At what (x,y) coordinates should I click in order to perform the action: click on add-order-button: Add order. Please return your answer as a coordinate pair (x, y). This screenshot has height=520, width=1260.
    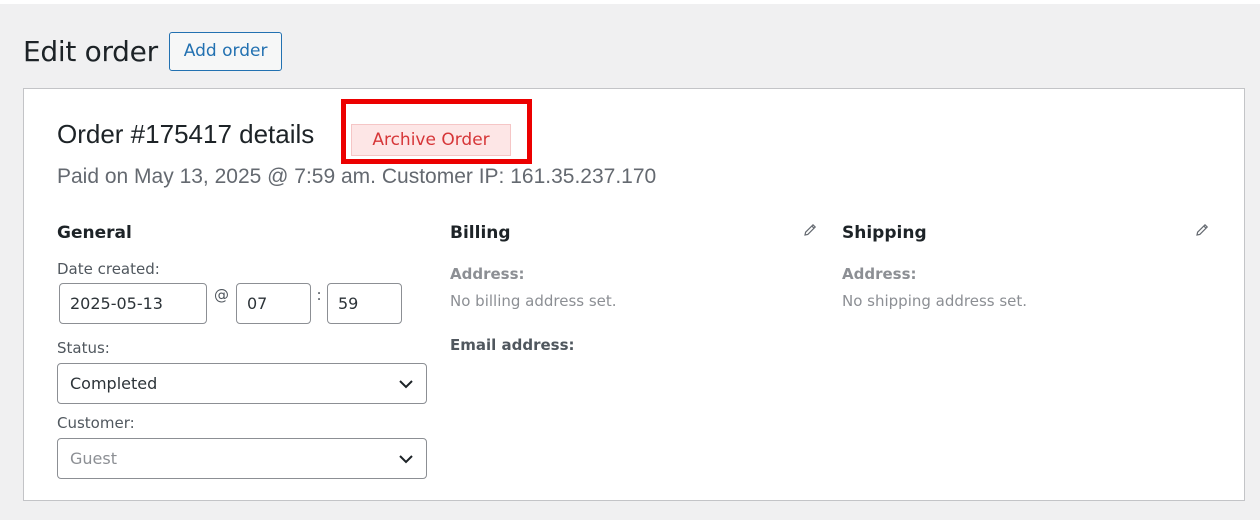
    Looking at the image, I should click on (225, 51).